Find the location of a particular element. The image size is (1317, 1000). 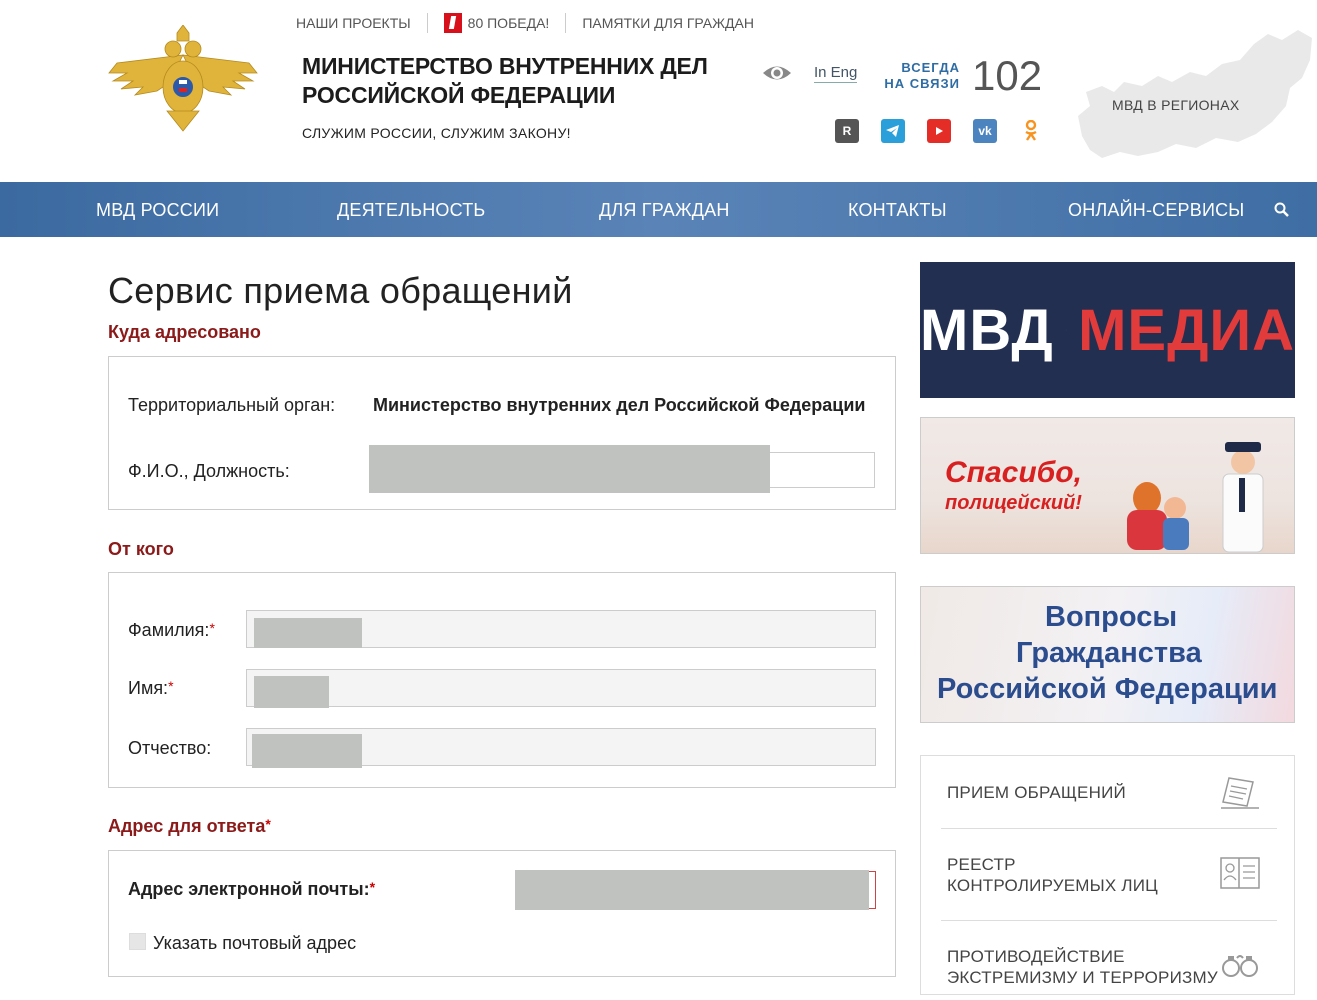

service-item-registry: РЕЕСТР КОНТРОЛИРУЕМЫХ ЛИЦ is located at coordinates (1109, 874).